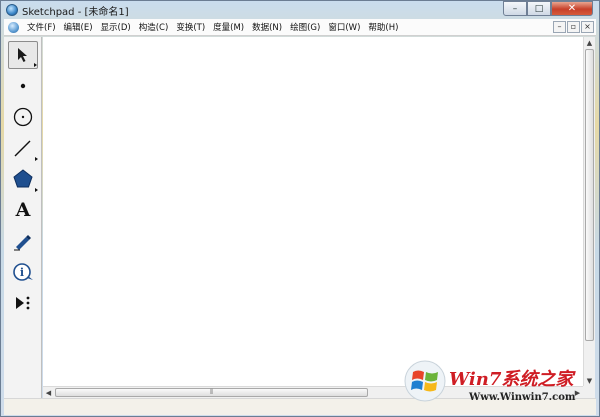 The width and height of the screenshot is (600, 417). Describe the element at coordinates (13, 27) in the screenshot. I see `document-icon` at that location.